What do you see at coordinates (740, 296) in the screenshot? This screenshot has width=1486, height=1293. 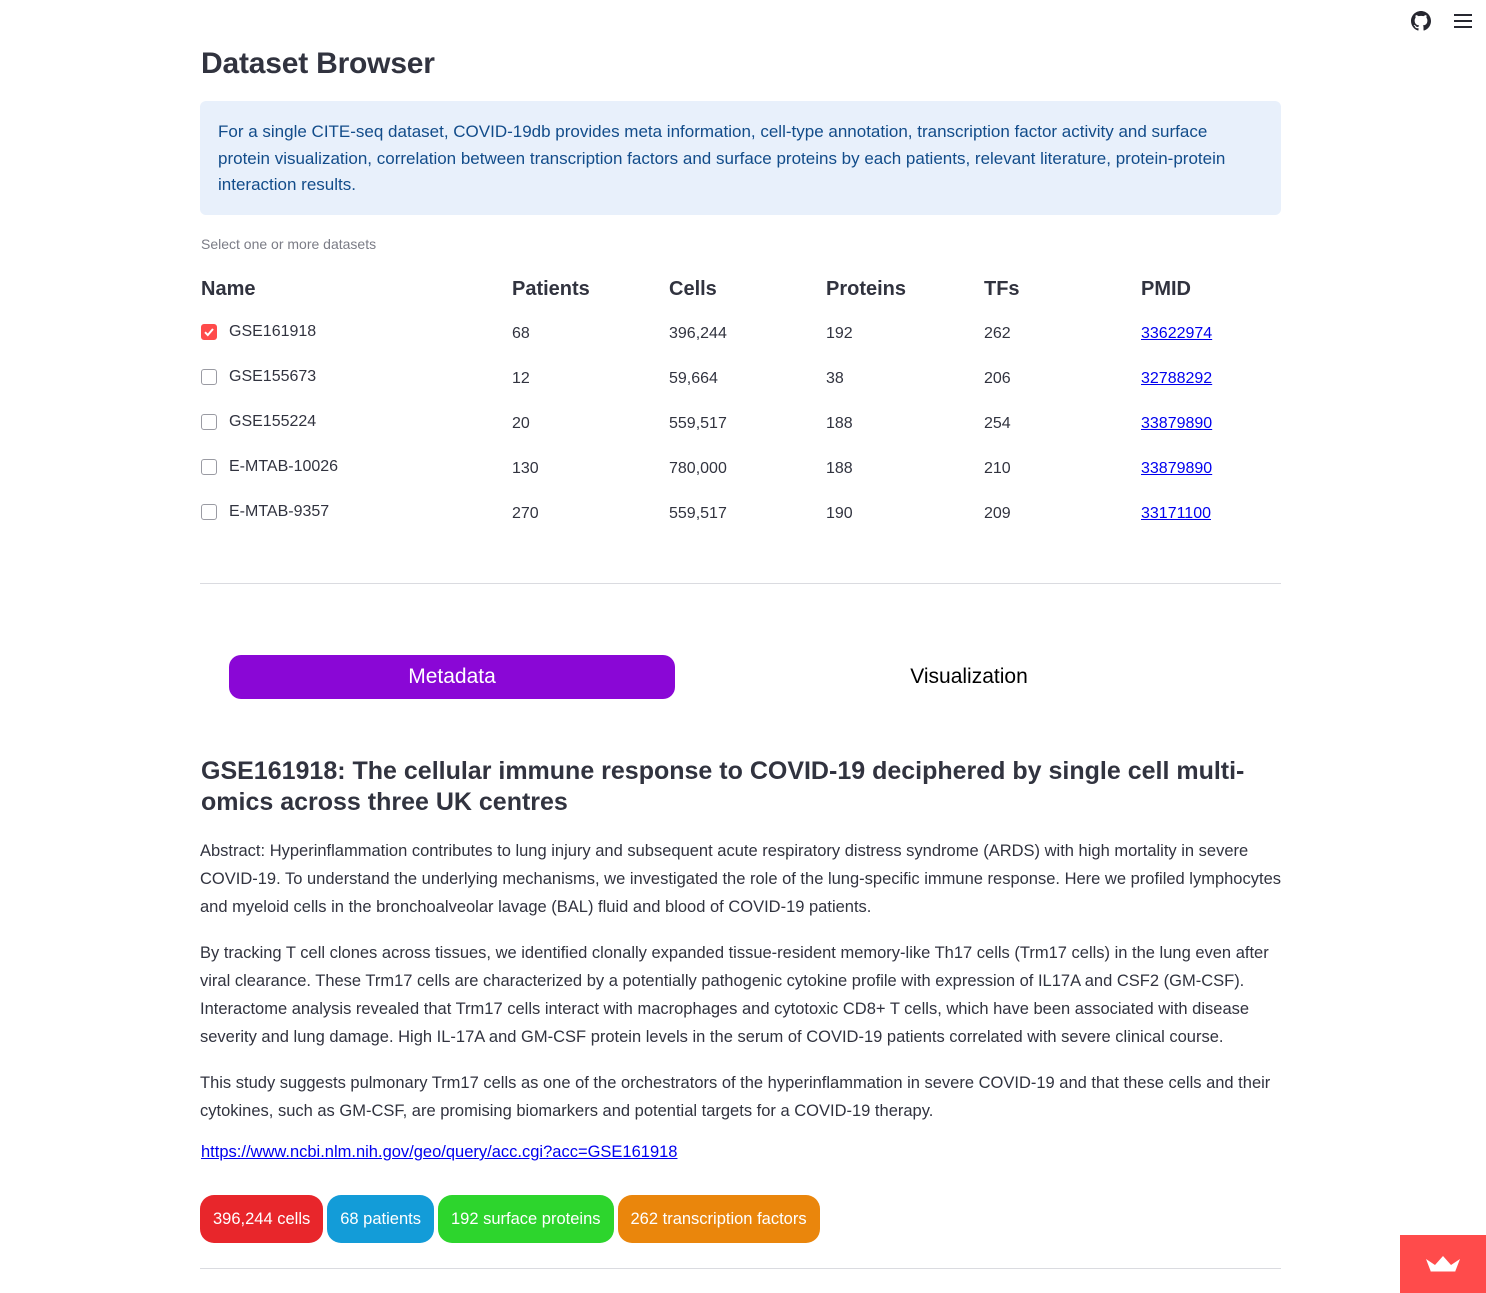 I see `table-header: Name Patients Cells Proteins TFs PMID` at bounding box center [740, 296].